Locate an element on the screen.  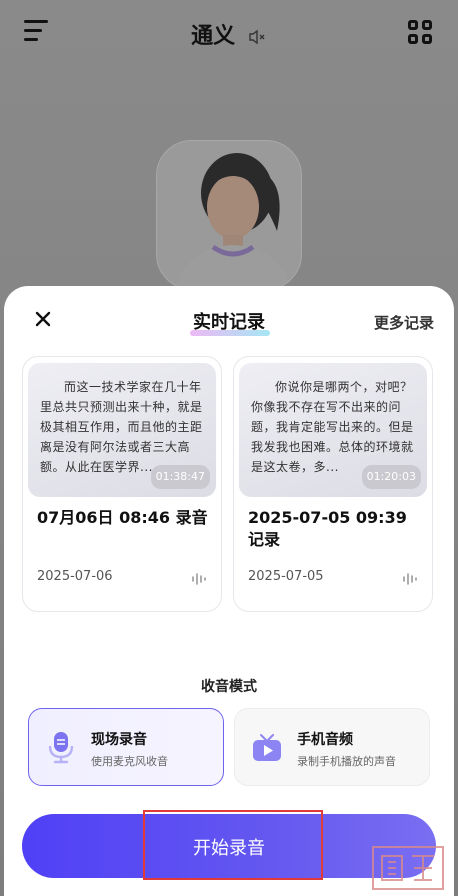
app-title-text: 通义 is located at coordinates (213, 36).